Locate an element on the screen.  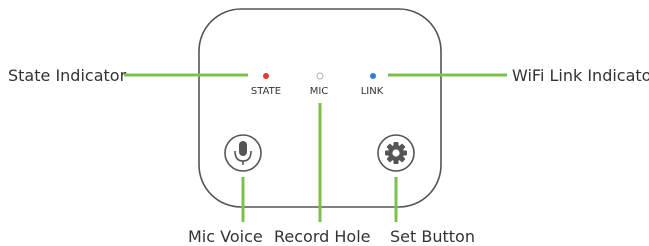
state-indicator-label: State Indicator is located at coordinates (67, 75).